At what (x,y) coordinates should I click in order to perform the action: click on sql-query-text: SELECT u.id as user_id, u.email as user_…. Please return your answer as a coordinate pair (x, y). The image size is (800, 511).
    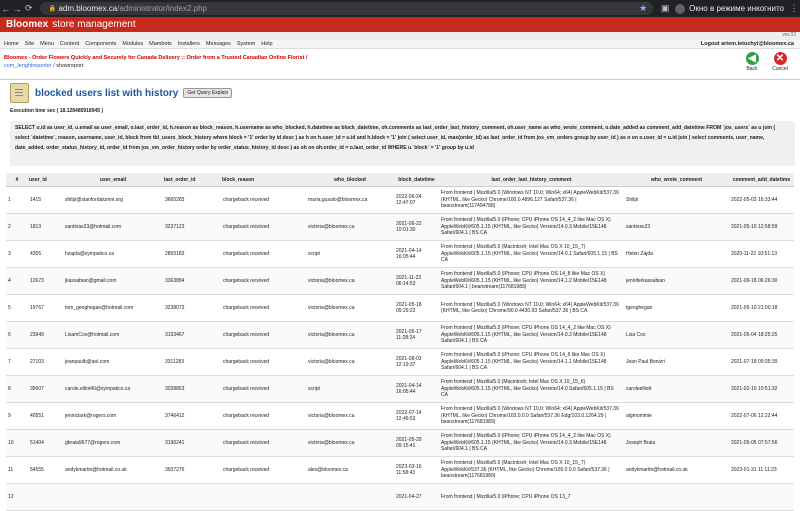
    Looking at the image, I should click on (402, 143).